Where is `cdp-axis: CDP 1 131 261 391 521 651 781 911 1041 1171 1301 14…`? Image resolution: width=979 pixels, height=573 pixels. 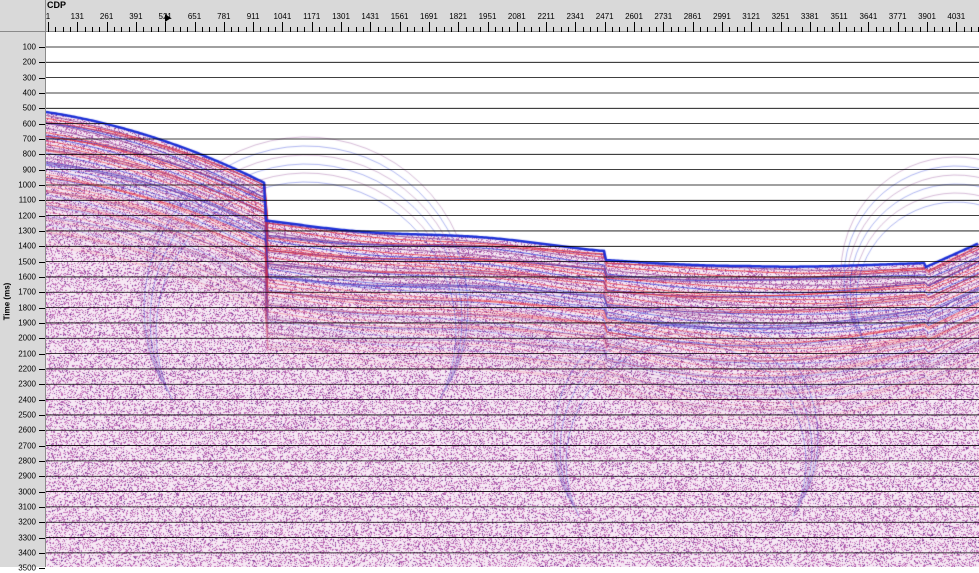 cdp-axis: CDP 1 131 261 391 521 651 781 911 1041 1171 1301 14… is located at coordinates (512, 16).